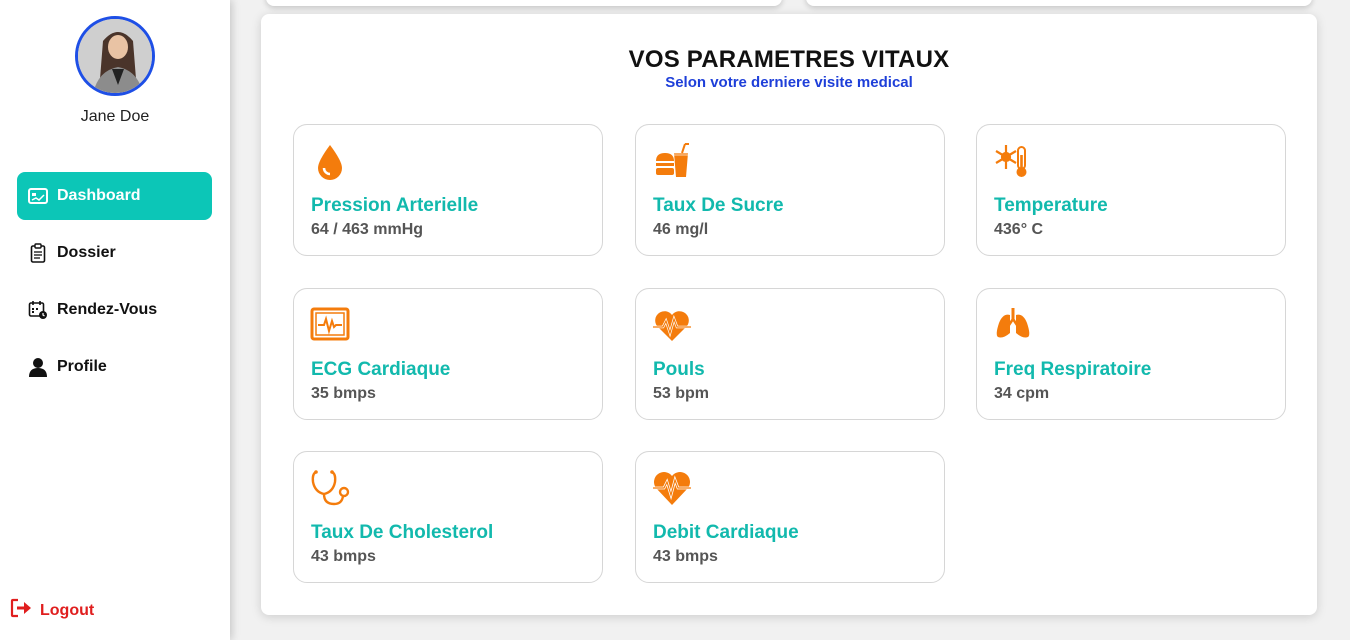 This screenshot has width=1350, height=640. I want to click on vital-value: 34 cpm, so click(1022, 393).